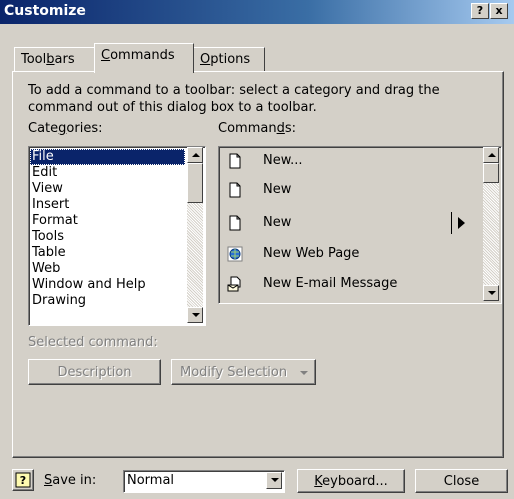 Image resolution: width=514 pixels, height=499 pixels. I want to click on tab-toolbars: Toolbars, so click(56, 59).